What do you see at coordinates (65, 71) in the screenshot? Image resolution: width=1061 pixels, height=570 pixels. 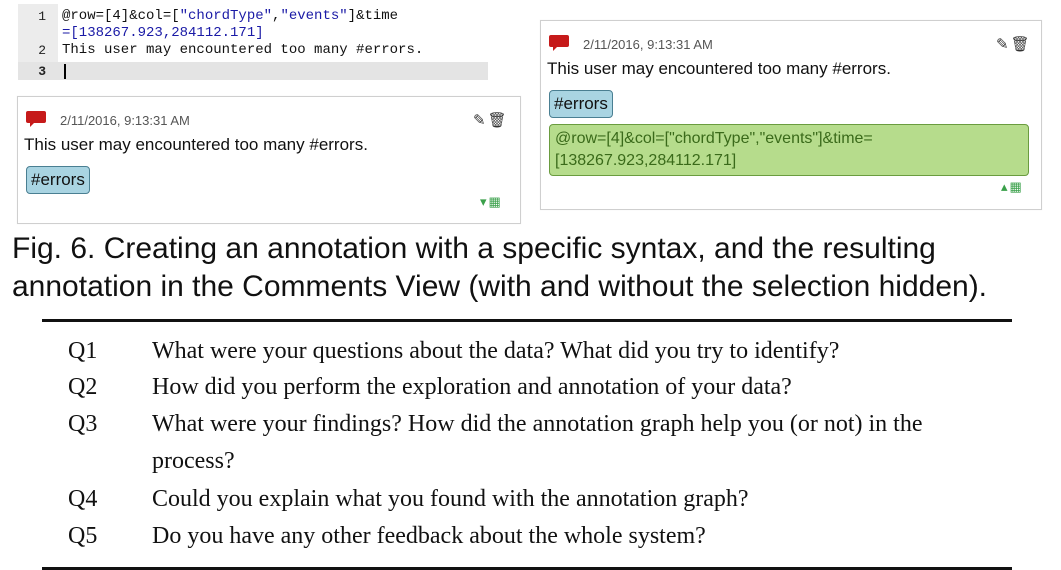 I see `text-cursor` at bounding box center [65, 71].